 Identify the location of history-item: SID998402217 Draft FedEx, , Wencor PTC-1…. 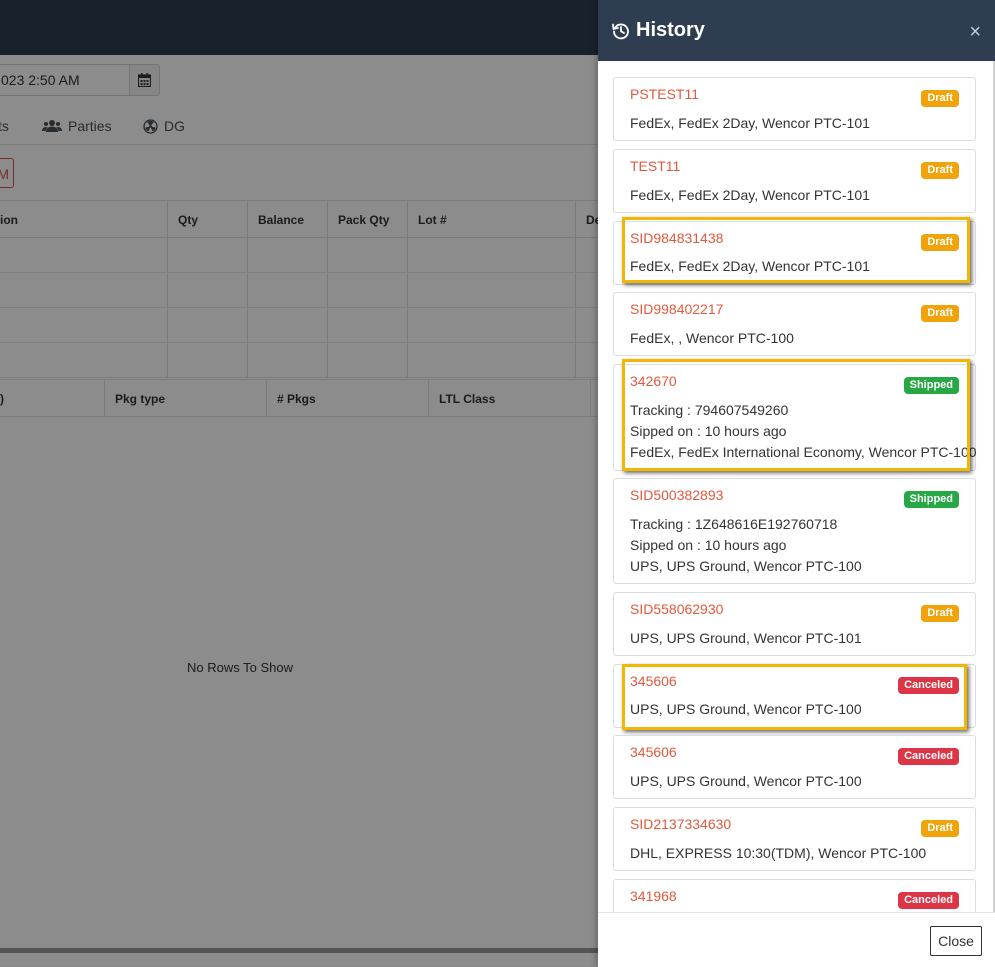
(794, 324).